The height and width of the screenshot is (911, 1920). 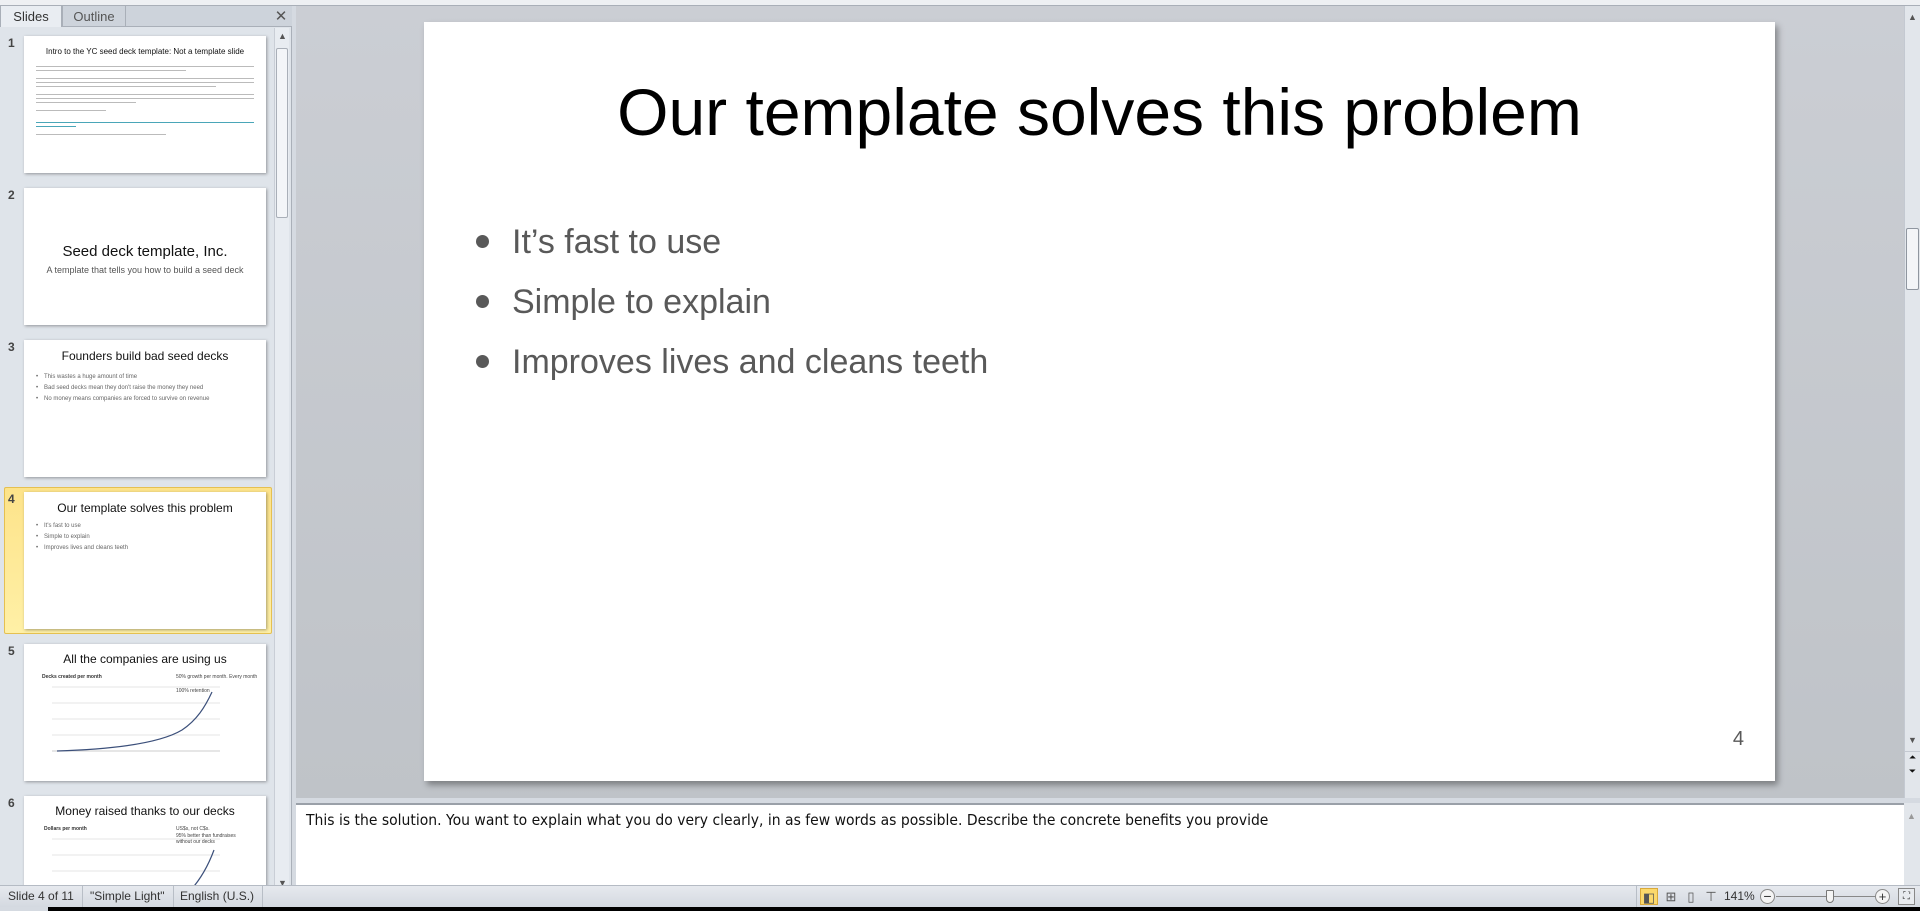 What do you see at coordinates (1906, 896) in the screenshot?
I see `fit-to-window-icon: ⛶` at bounding box center [1906, 896].